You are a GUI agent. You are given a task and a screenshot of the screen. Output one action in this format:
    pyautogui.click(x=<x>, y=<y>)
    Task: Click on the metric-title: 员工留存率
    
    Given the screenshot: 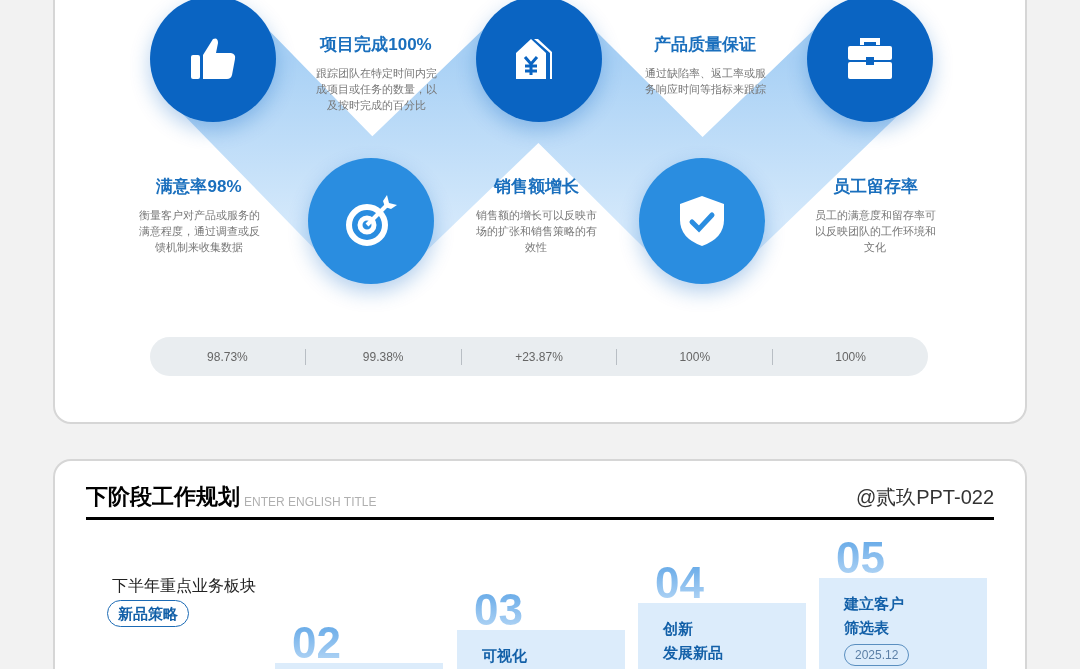 What is the action you would take?
    pyautogui.click(x=875, y=187)
    